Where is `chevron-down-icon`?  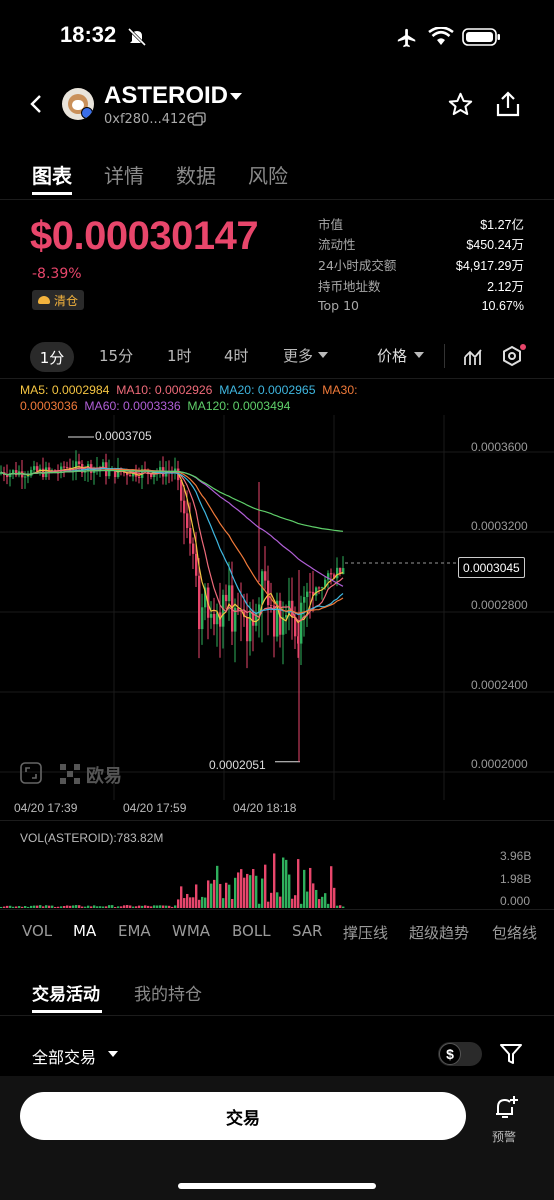
chevron-down-icon is located at coordinates (113, 1054).